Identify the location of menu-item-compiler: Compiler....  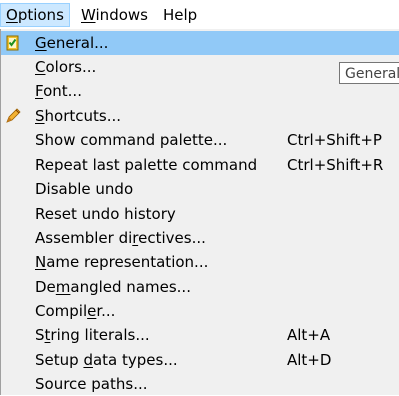
(200, 311).